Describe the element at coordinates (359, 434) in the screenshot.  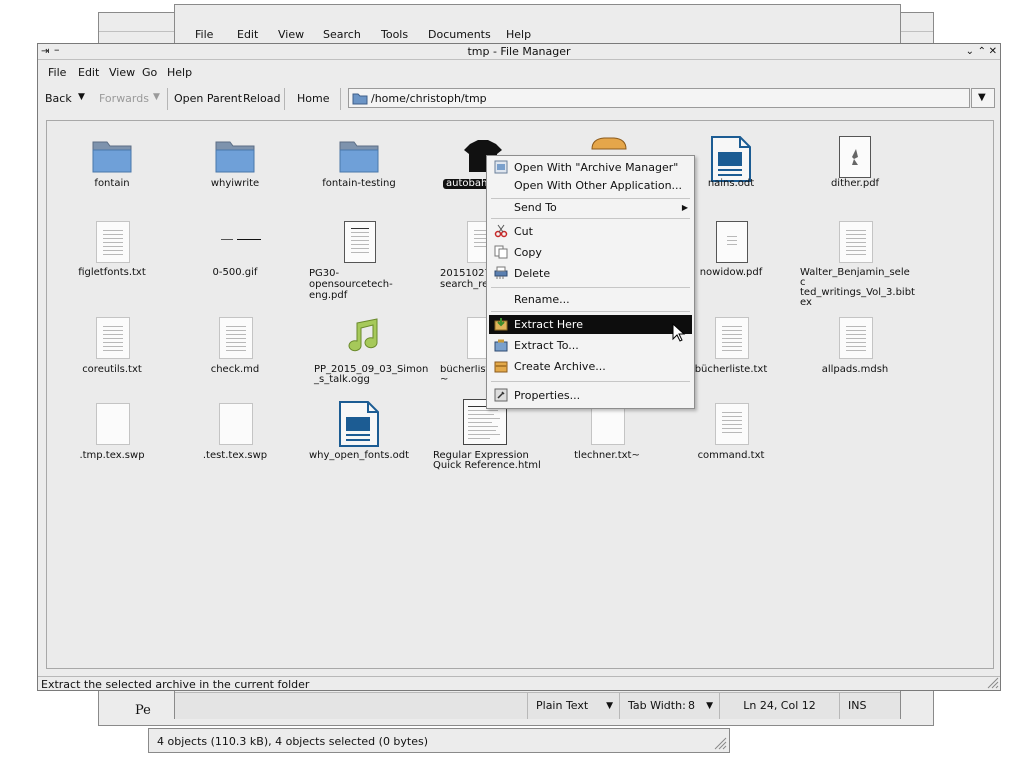
I see `file-item: why_open_fonts.odt` at that location.